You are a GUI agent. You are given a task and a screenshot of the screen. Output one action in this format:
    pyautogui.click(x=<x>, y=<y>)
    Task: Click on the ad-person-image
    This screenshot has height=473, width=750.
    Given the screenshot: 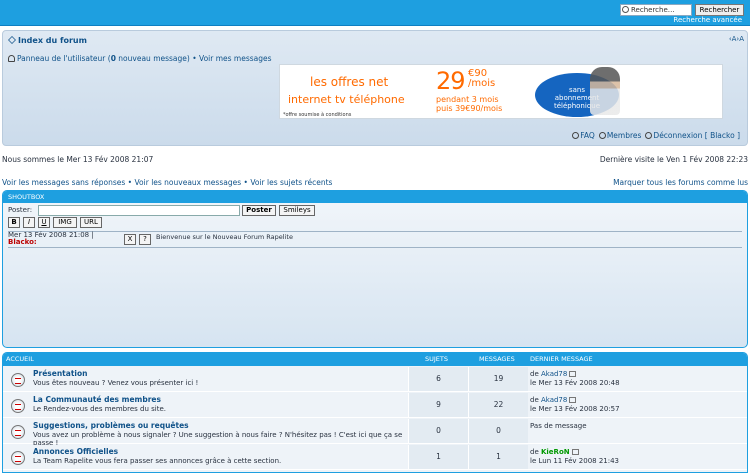 What is the action you would take?
    pyautogui.click(x=605, y=91)
    